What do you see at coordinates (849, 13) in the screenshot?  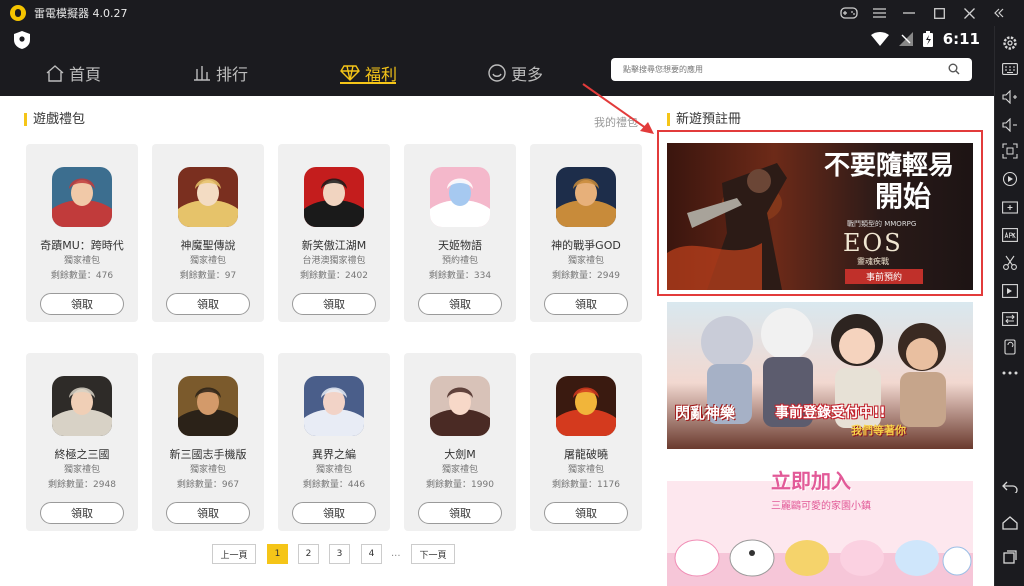 I see `gamepad-icon` at bounding box center [849, 13].